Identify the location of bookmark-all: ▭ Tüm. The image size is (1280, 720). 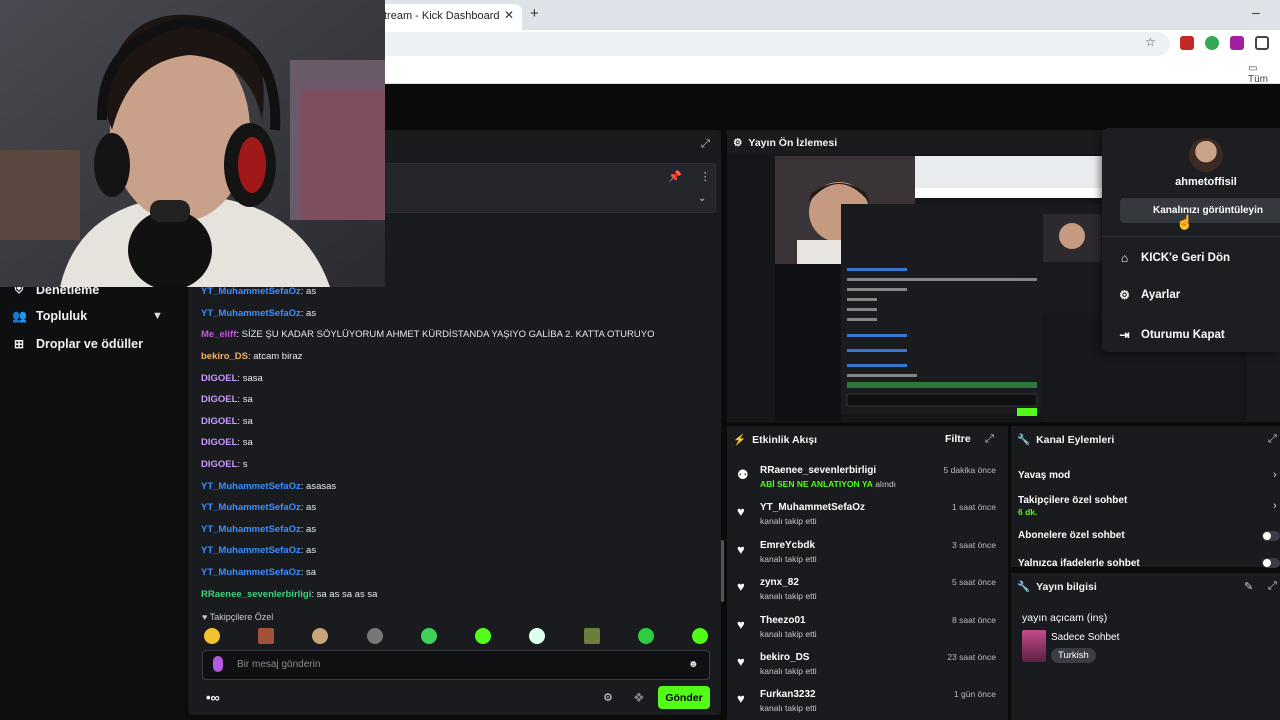
(1264, 74).